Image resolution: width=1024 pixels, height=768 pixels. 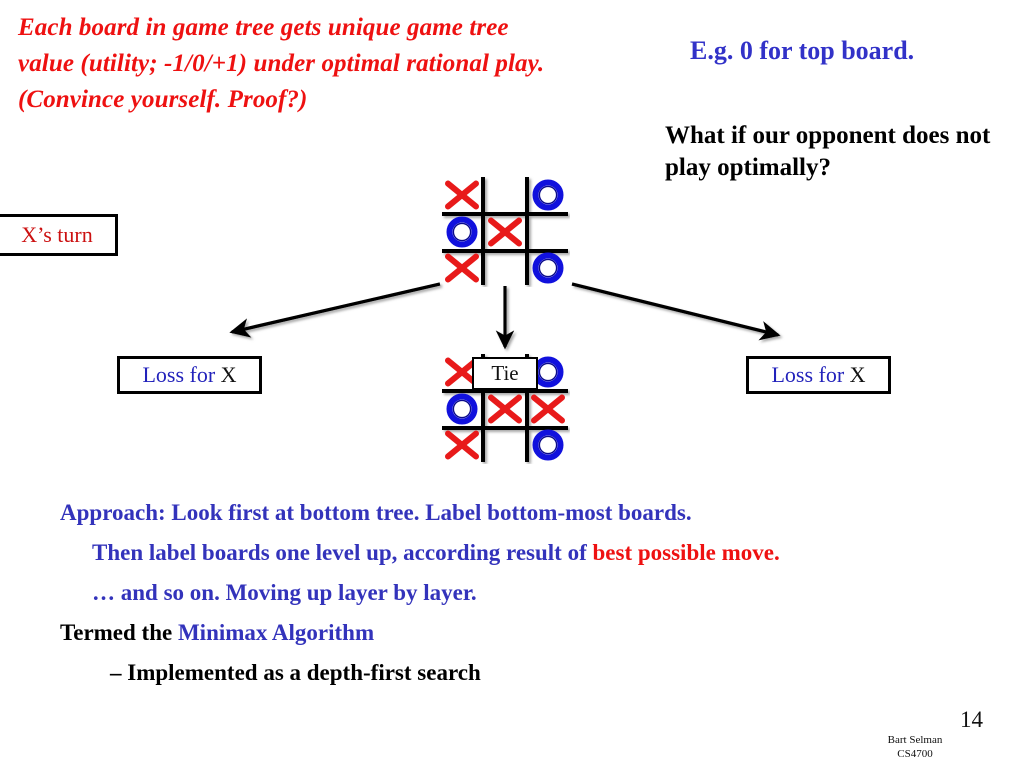 I want to click on arrow-to-left-child, so click(x=335, y=310).